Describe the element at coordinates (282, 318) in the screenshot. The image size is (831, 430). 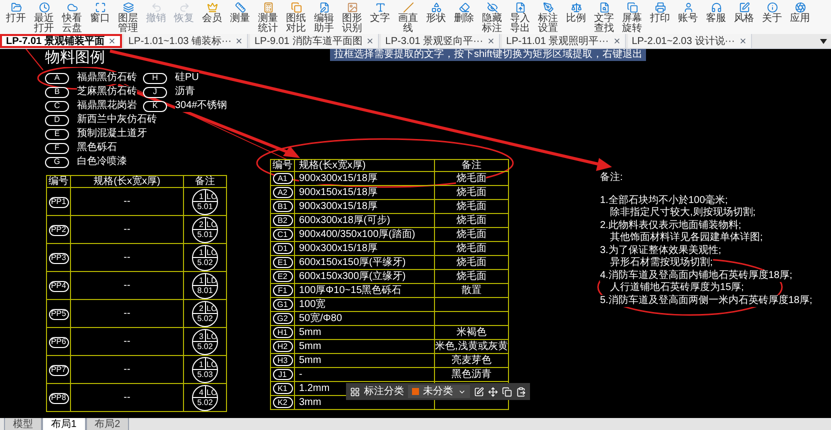
I see `code-label: G2` at that location.